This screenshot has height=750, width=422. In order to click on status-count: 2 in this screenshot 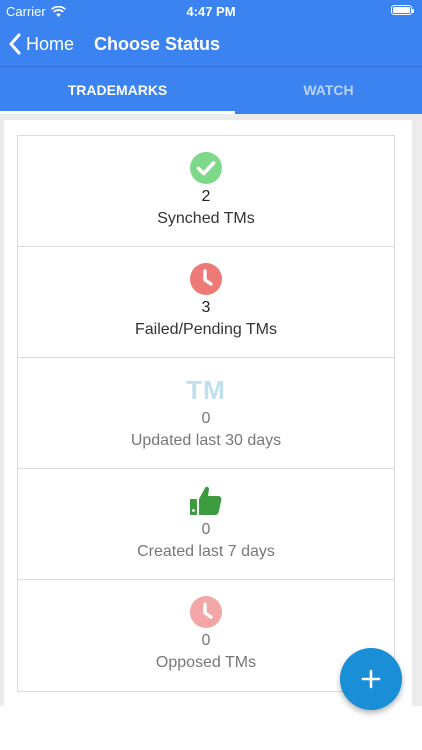, I will do `click(206, 196)`.